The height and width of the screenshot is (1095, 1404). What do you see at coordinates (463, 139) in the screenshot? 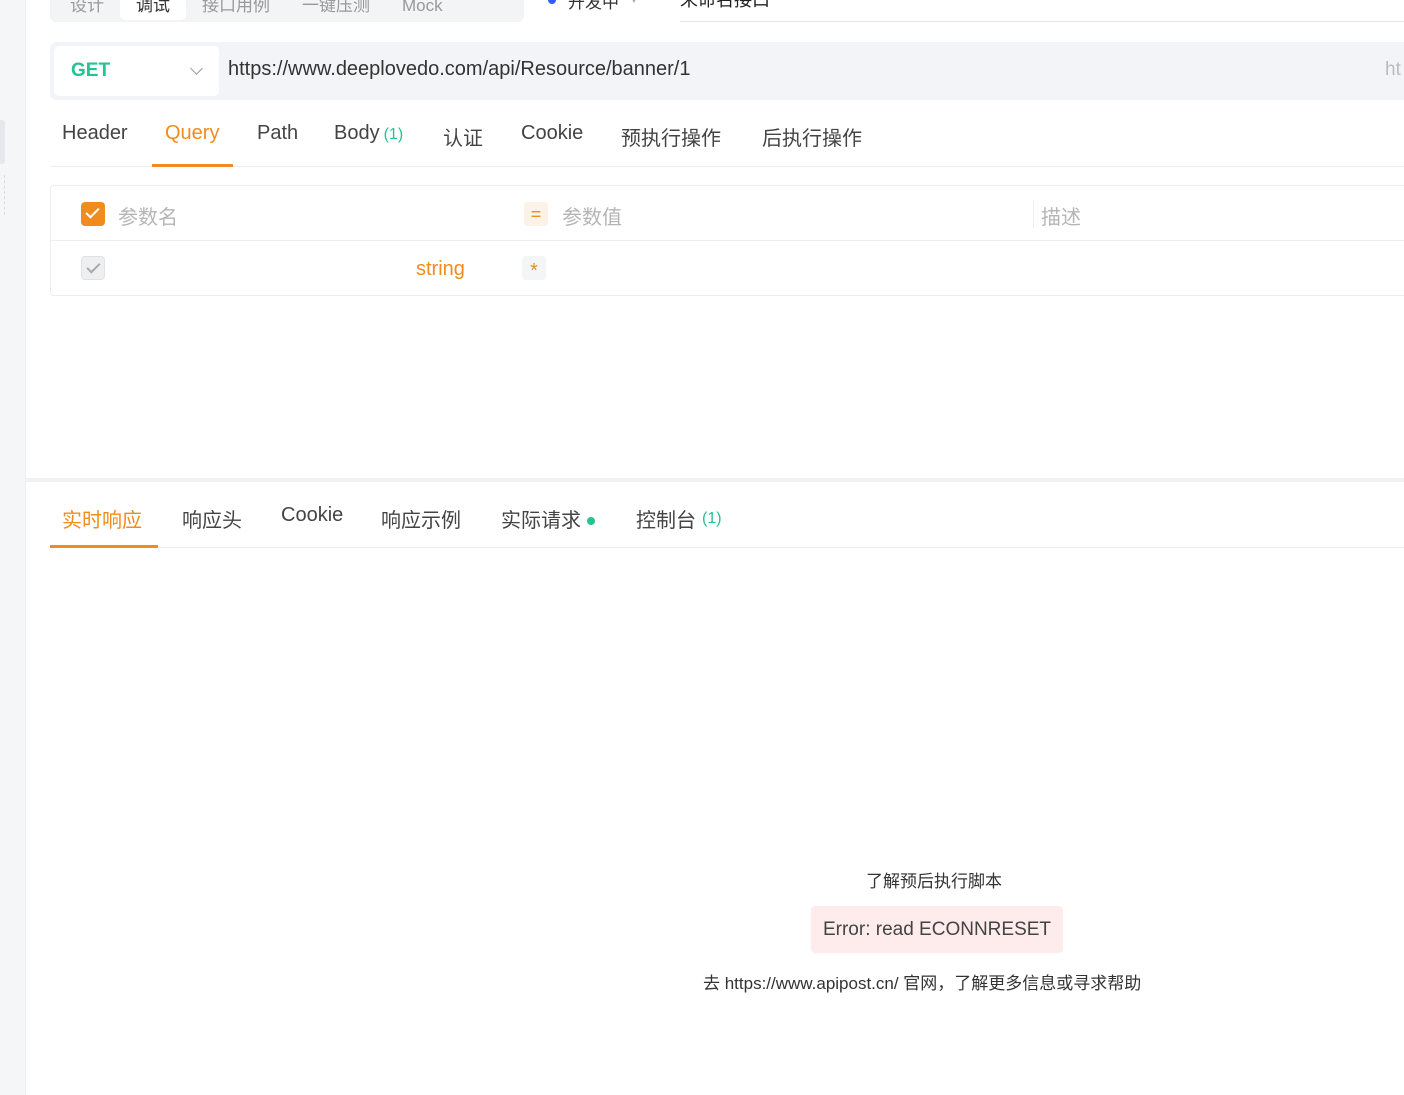
I see `tab-auth-label: 认证` at bounding box center [463, 139].